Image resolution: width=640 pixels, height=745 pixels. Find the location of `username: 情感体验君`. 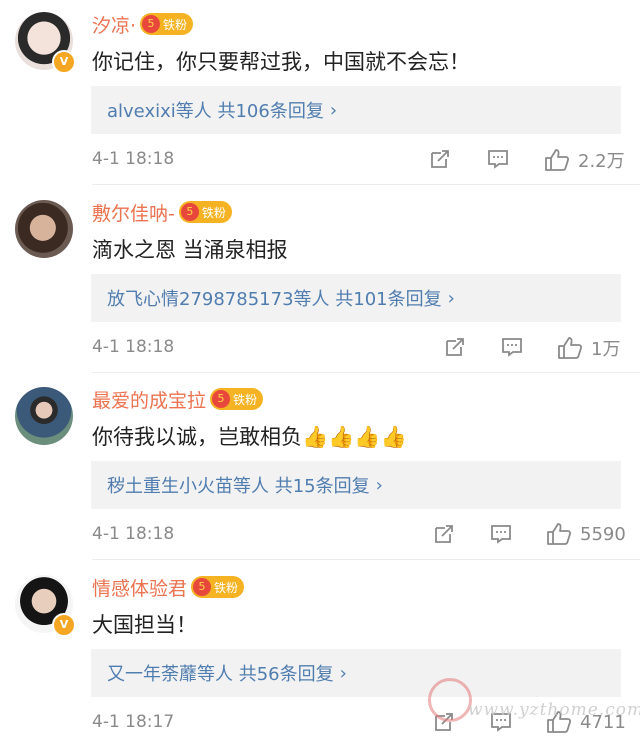

username: 情感体验君 is located at coordinates (139, 587).